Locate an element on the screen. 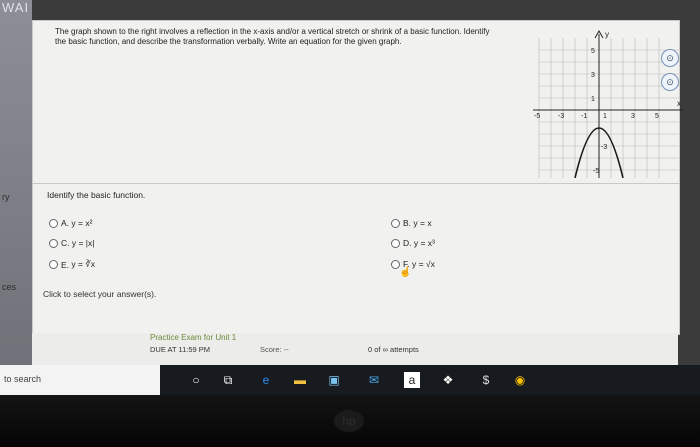 This screenshot has height=447, width=700. option-c: C. y = |x| is located at coordinates (71, 243).